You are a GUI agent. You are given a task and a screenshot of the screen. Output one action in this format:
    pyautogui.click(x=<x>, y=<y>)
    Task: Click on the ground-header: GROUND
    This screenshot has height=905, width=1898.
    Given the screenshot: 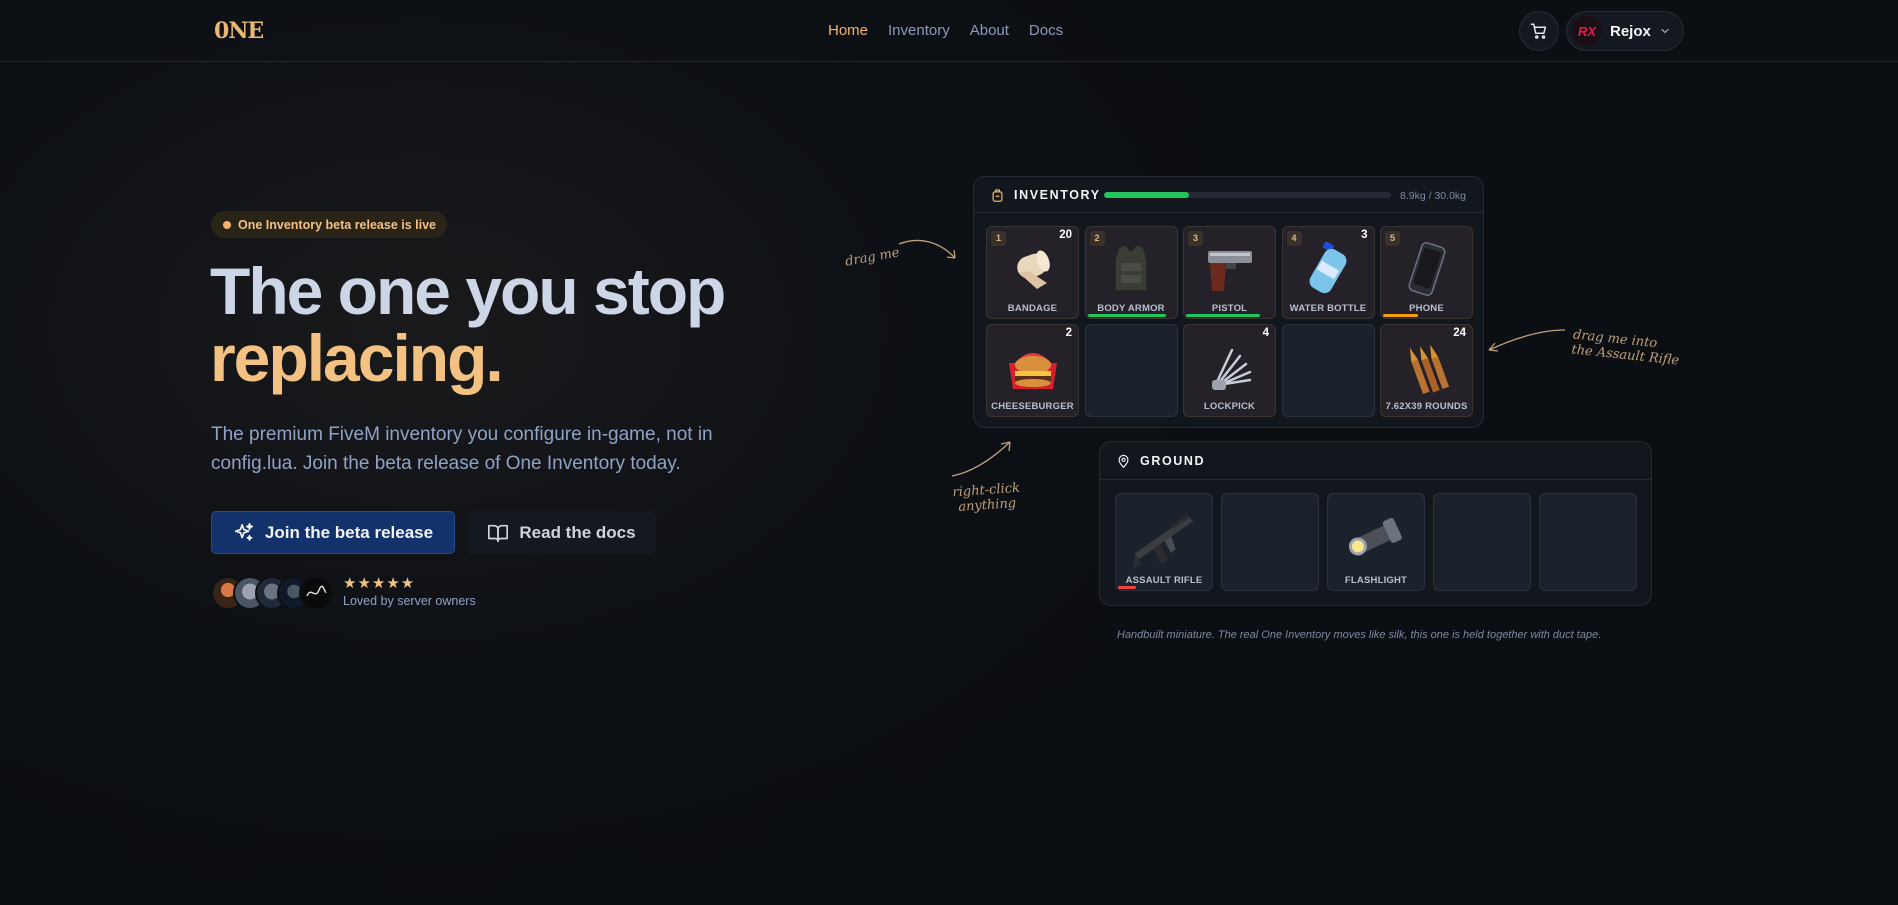 What is the action you would take?
    pyautogui.click(x=1375, y=461)
    